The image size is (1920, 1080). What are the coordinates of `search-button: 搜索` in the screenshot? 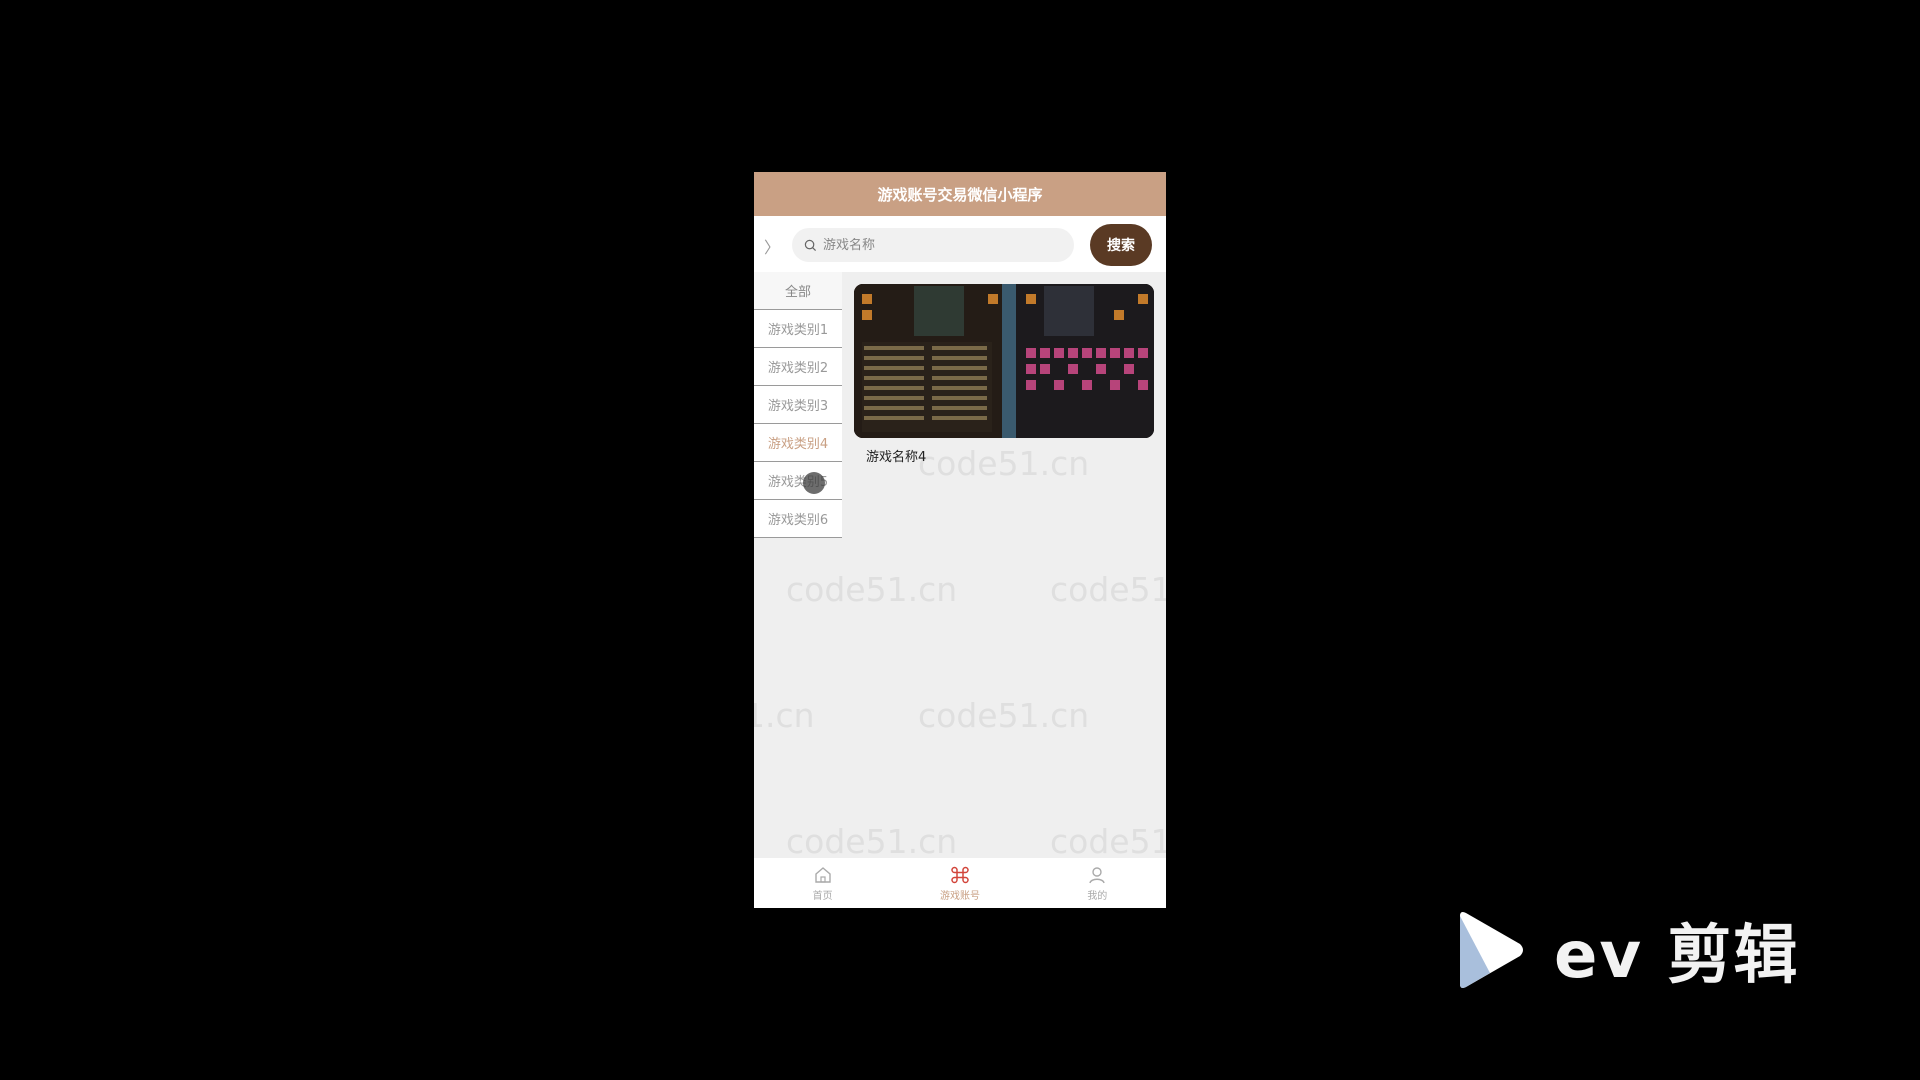 It's located at (1121, 245).